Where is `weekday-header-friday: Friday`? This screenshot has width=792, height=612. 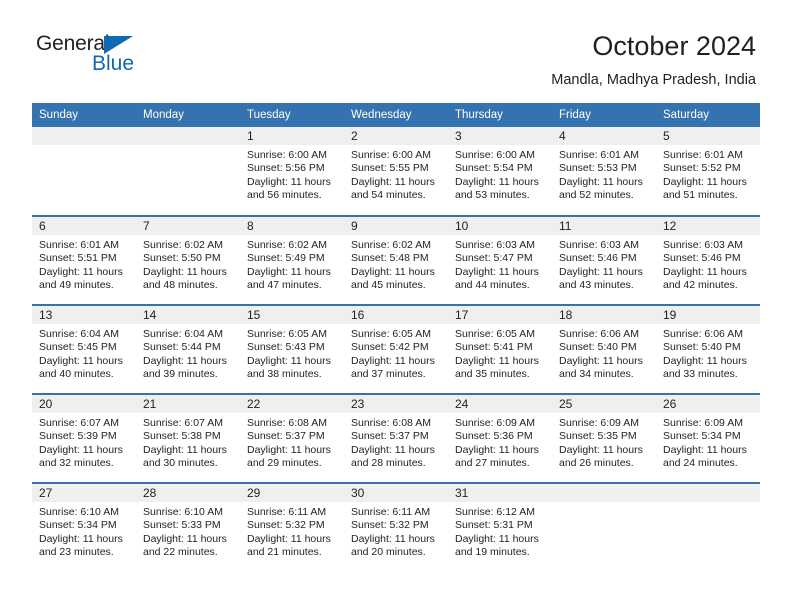 weekday-header-friday: Friday is located at coordinates (604, 115).